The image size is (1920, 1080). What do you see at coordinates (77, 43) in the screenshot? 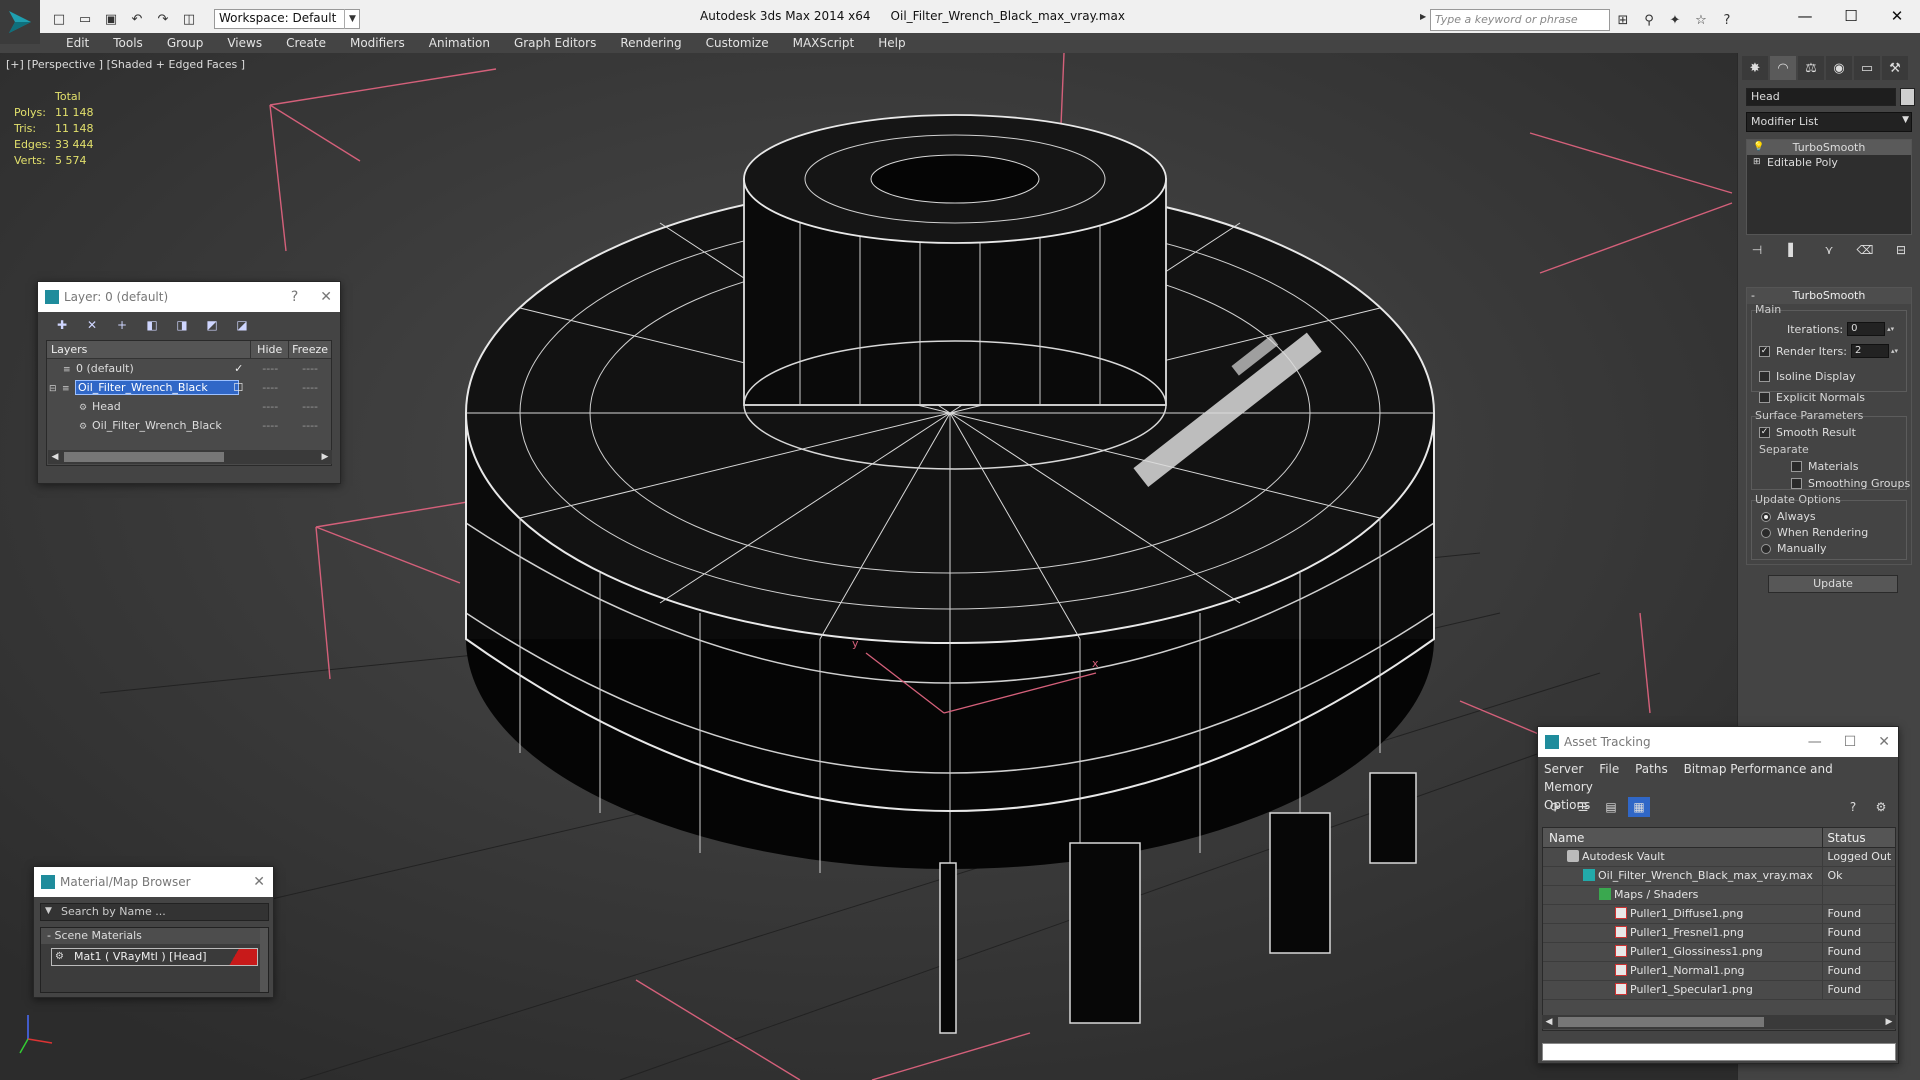
I see `menu-edit: Edit` at bounding box center [77, 43].